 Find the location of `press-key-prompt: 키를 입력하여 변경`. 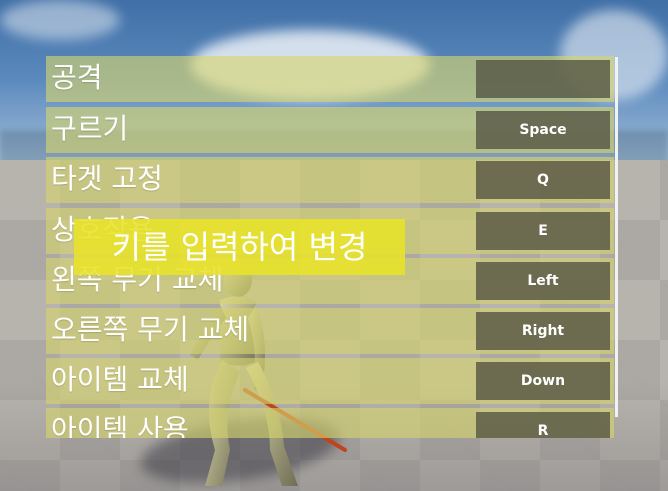

press-key-prompt: 키를 입력하여 변경 is located at coordinates (239, 247).